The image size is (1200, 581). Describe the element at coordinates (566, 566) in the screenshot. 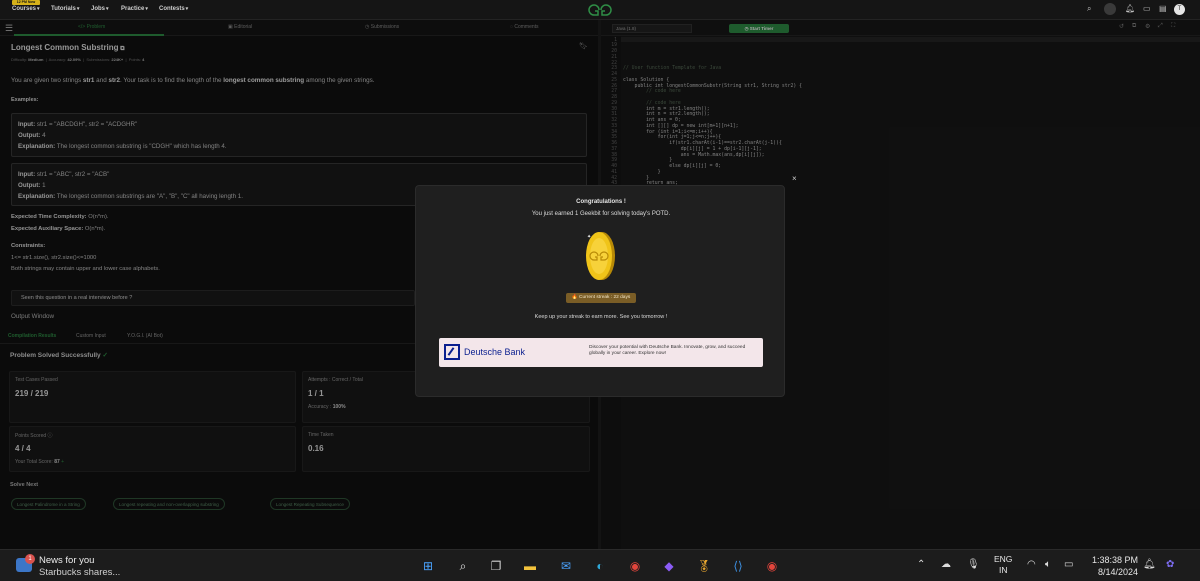

I see `mail-icon: ✉` at that location.